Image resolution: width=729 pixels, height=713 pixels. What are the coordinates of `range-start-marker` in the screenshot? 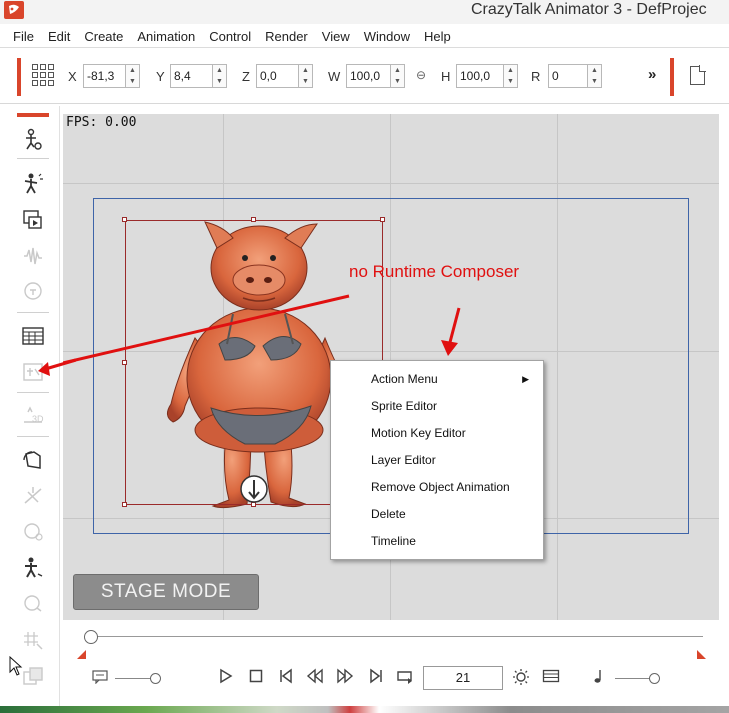 It's located at (81, 654).